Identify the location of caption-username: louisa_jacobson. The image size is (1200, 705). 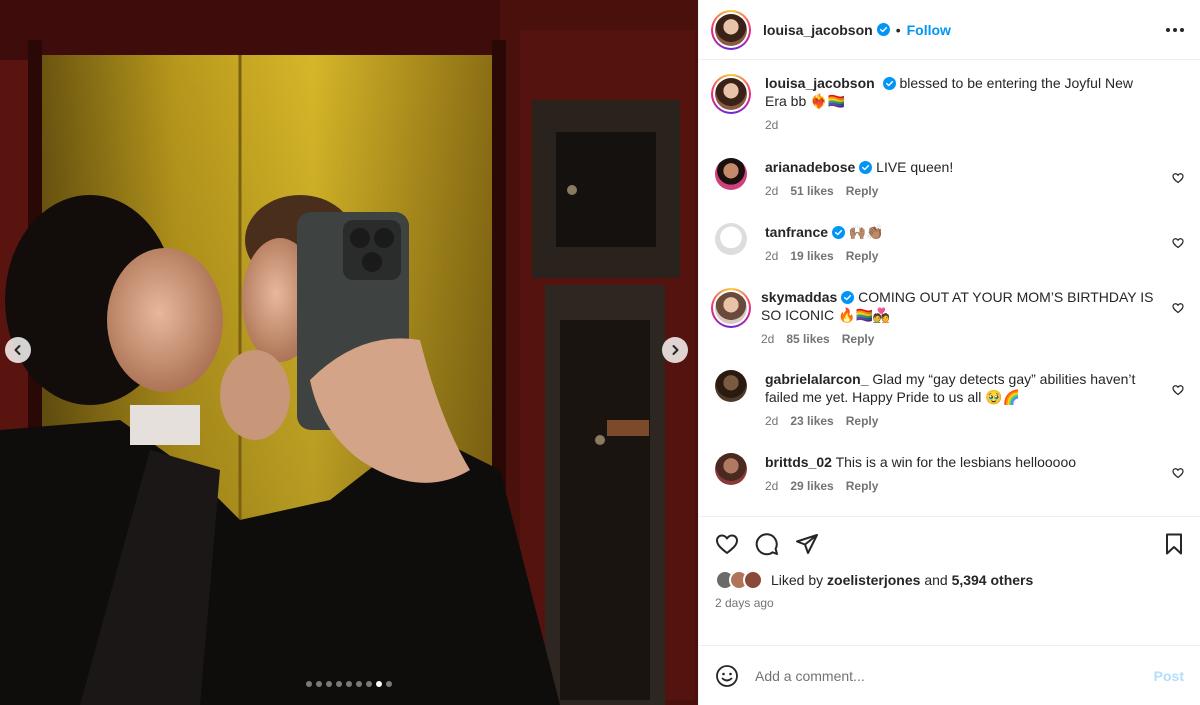
(820, 83).